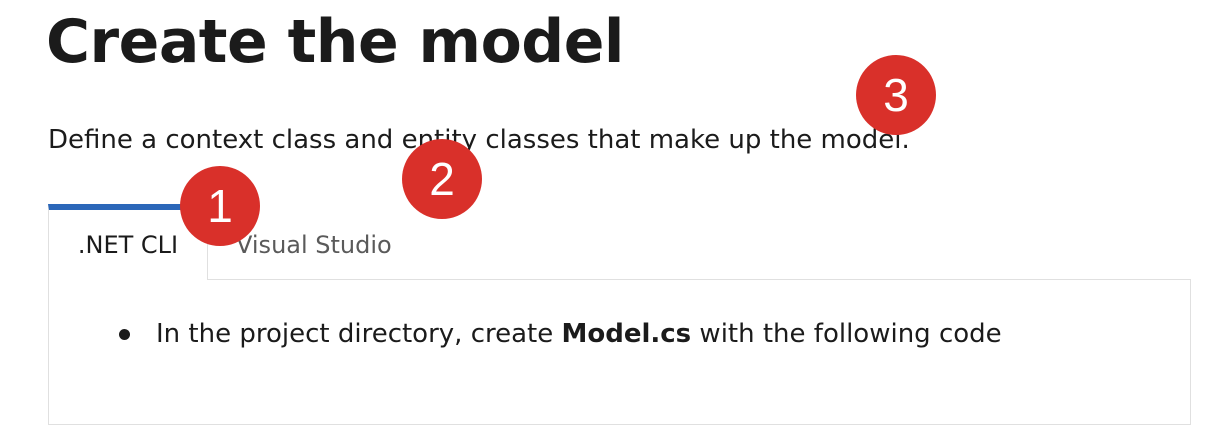  Describe the element at coordinates (442, 179) in the screenshot. I see `annotation-marker-2: 2` at that location.